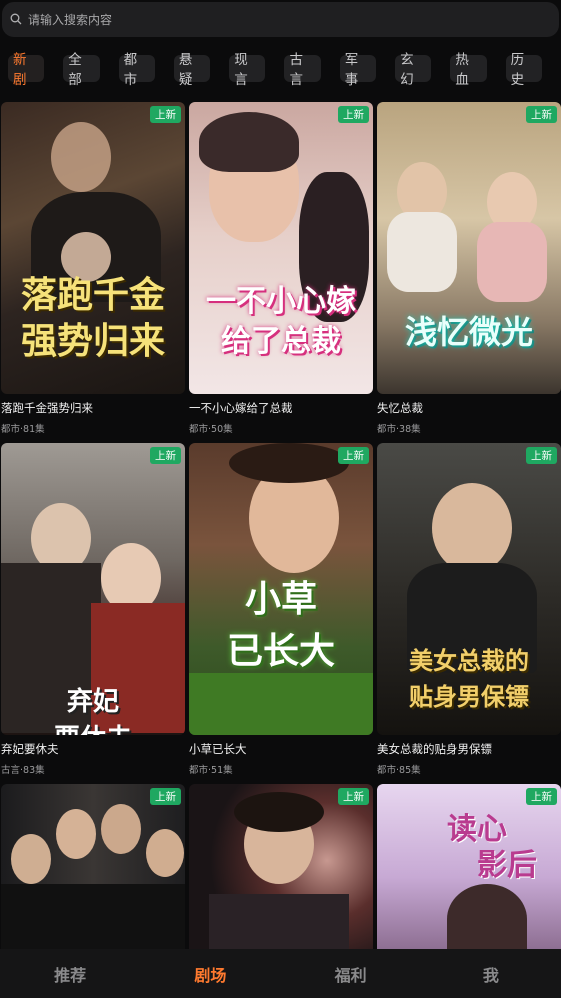 Image resolution: width=561 pixels, height=998 pixels. I want to click on drama-meta: 都市·81集, so click(23, 429).